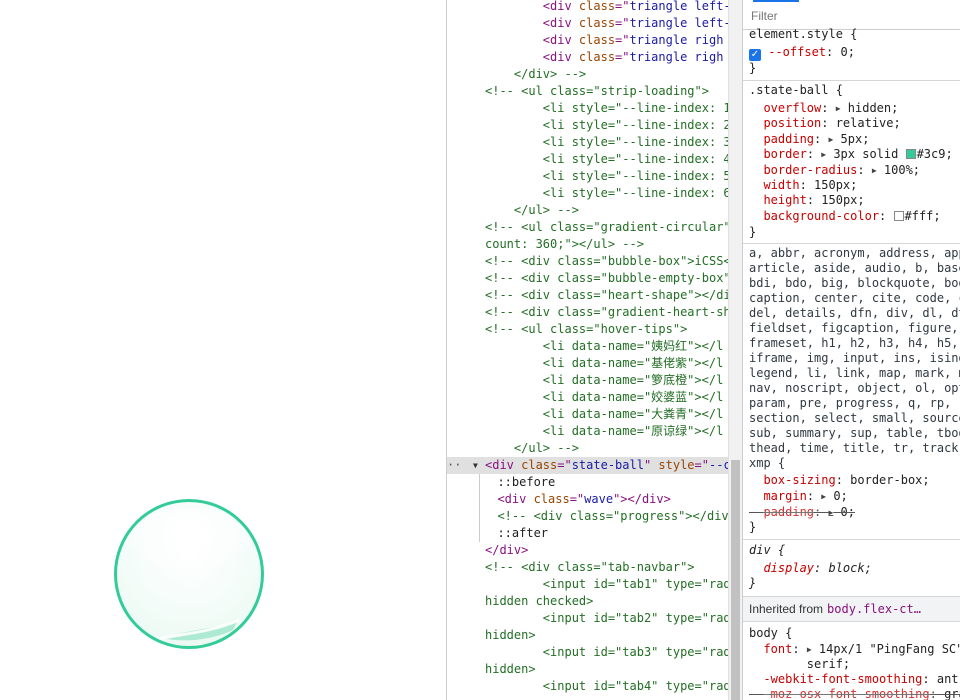  What do you see at coordinates (587, 380) in the screenshot?
I see `dom-node-line: <li data-name="箩底橙"></l` at bounding box center [587, 380].